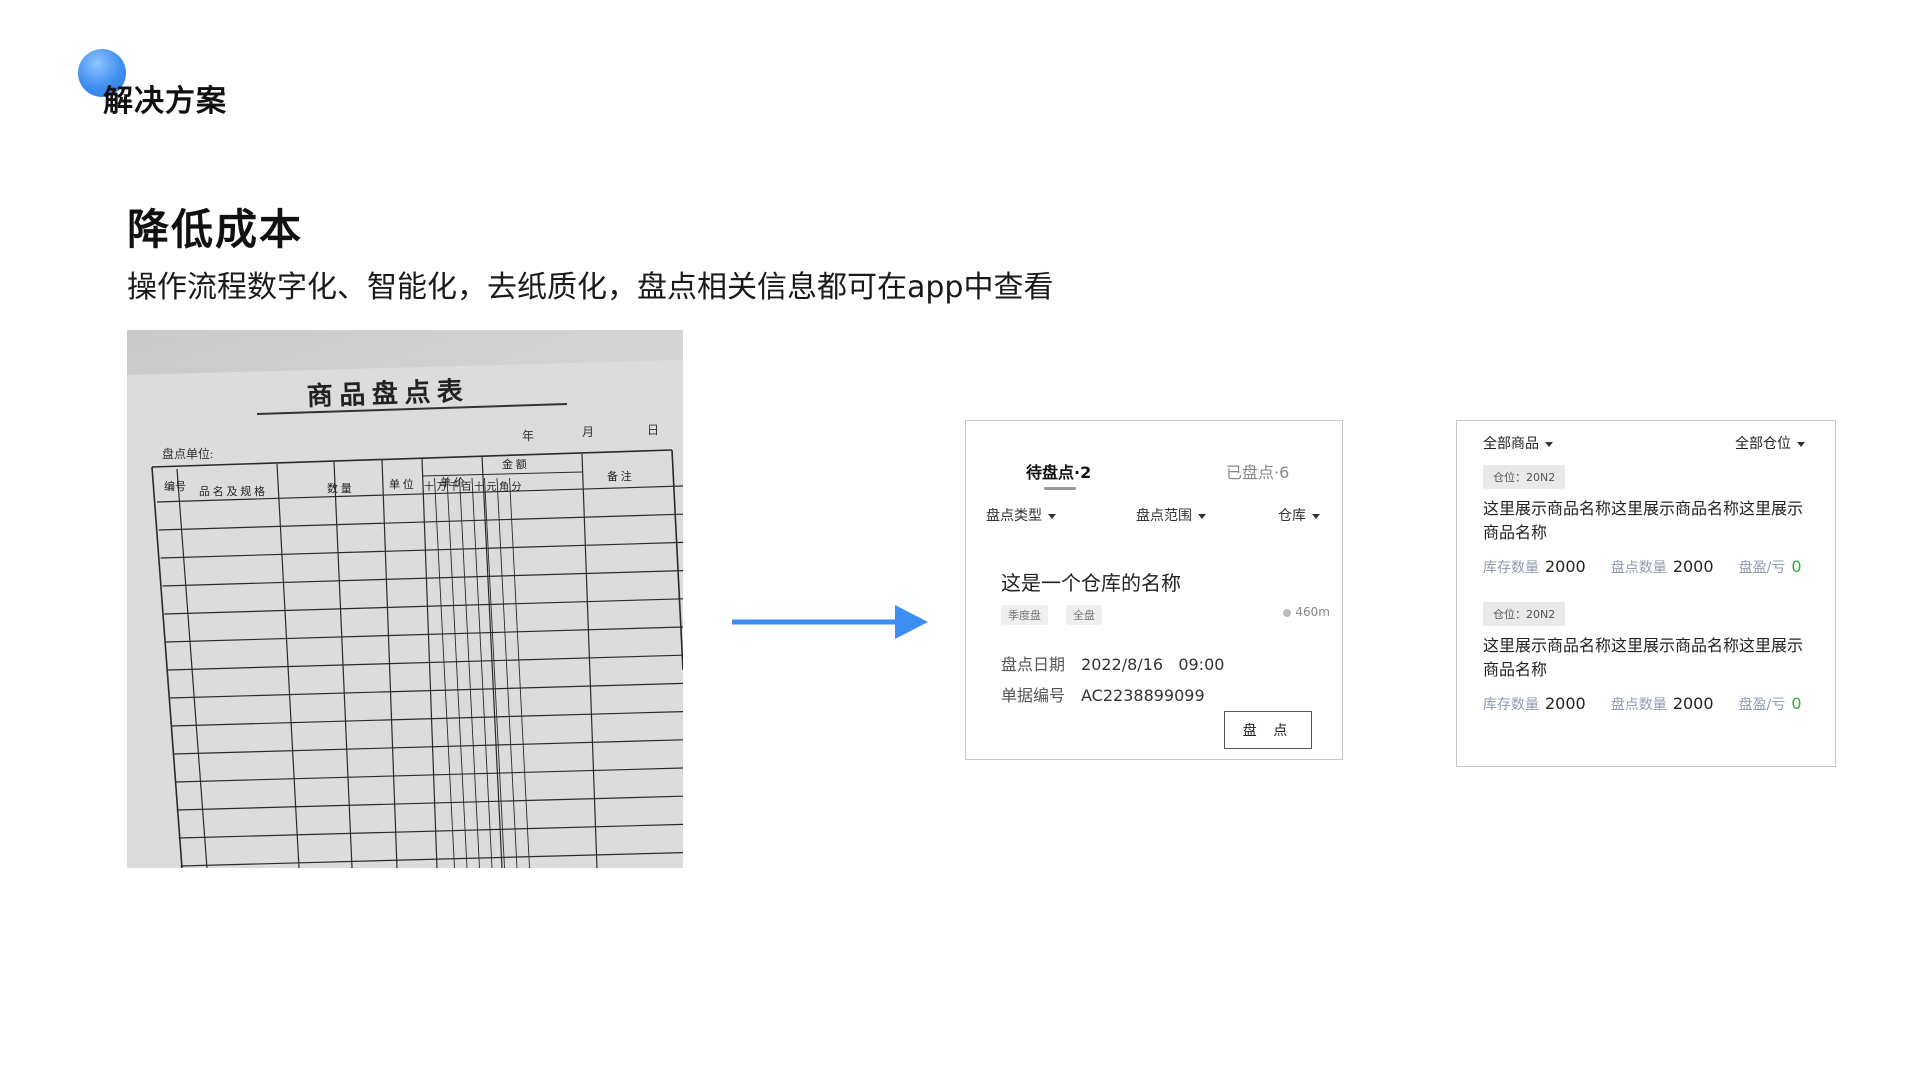 The image size is (1920, 1080). Describe the element at coordinates (1014, 516) in the screenshot. I see `filter-type-label: 盘点类型` at that location.